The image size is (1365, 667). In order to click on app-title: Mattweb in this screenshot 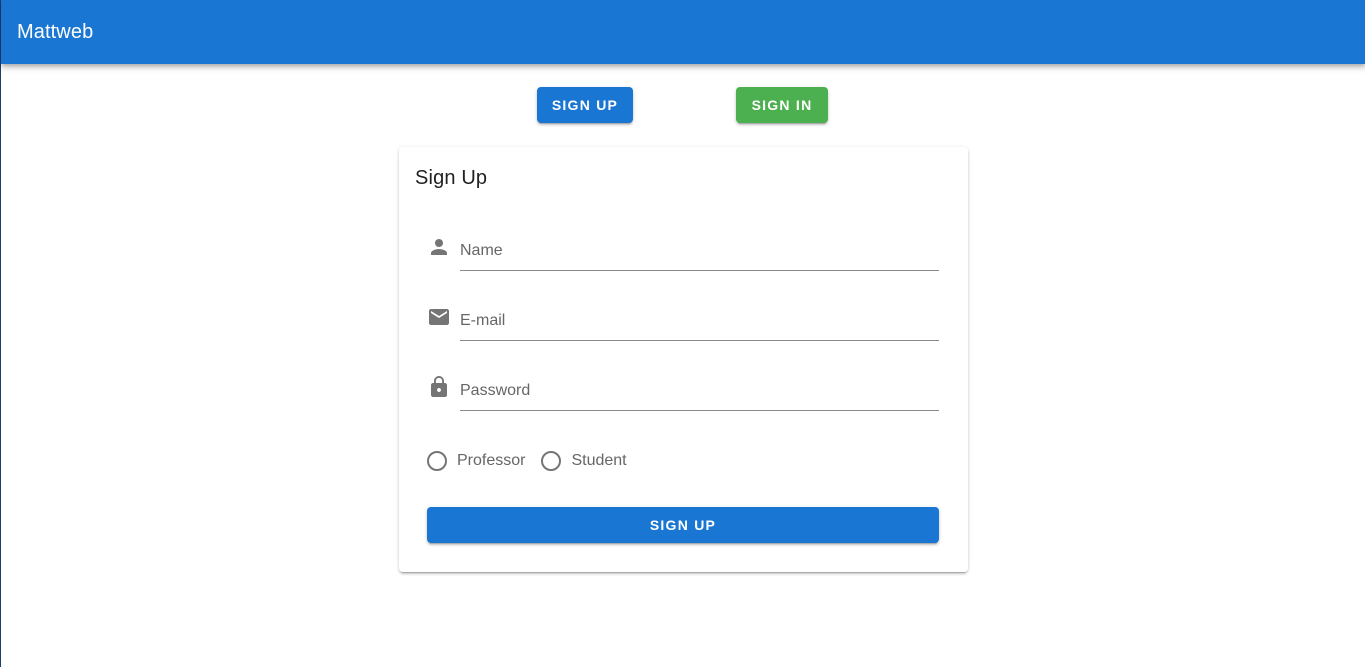, I will do `click(55, 31)`.